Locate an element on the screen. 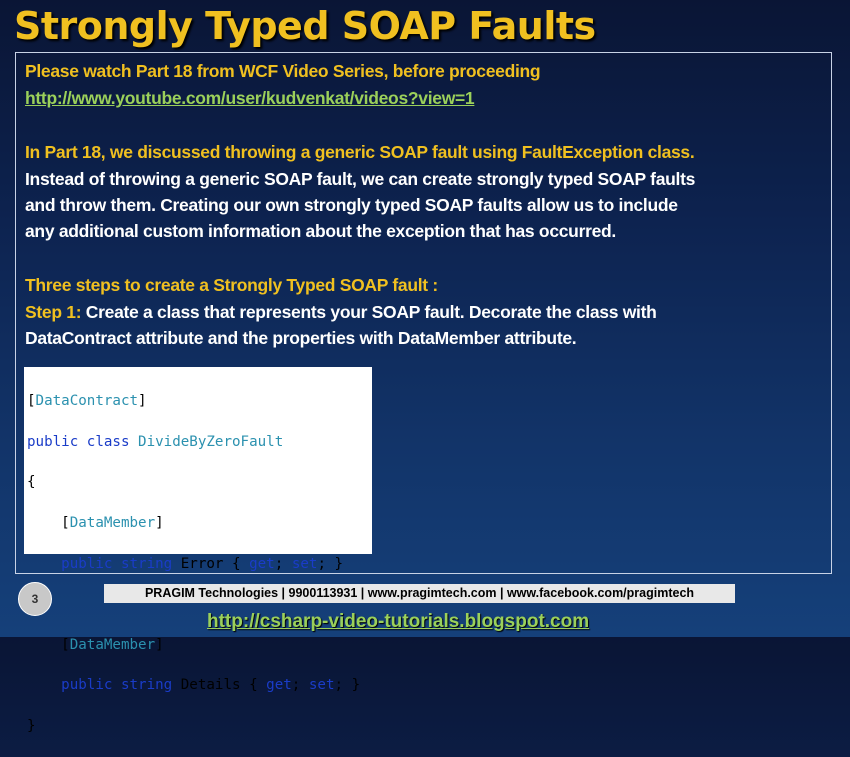  code-line-3: { is located at coordinates (31, 482).